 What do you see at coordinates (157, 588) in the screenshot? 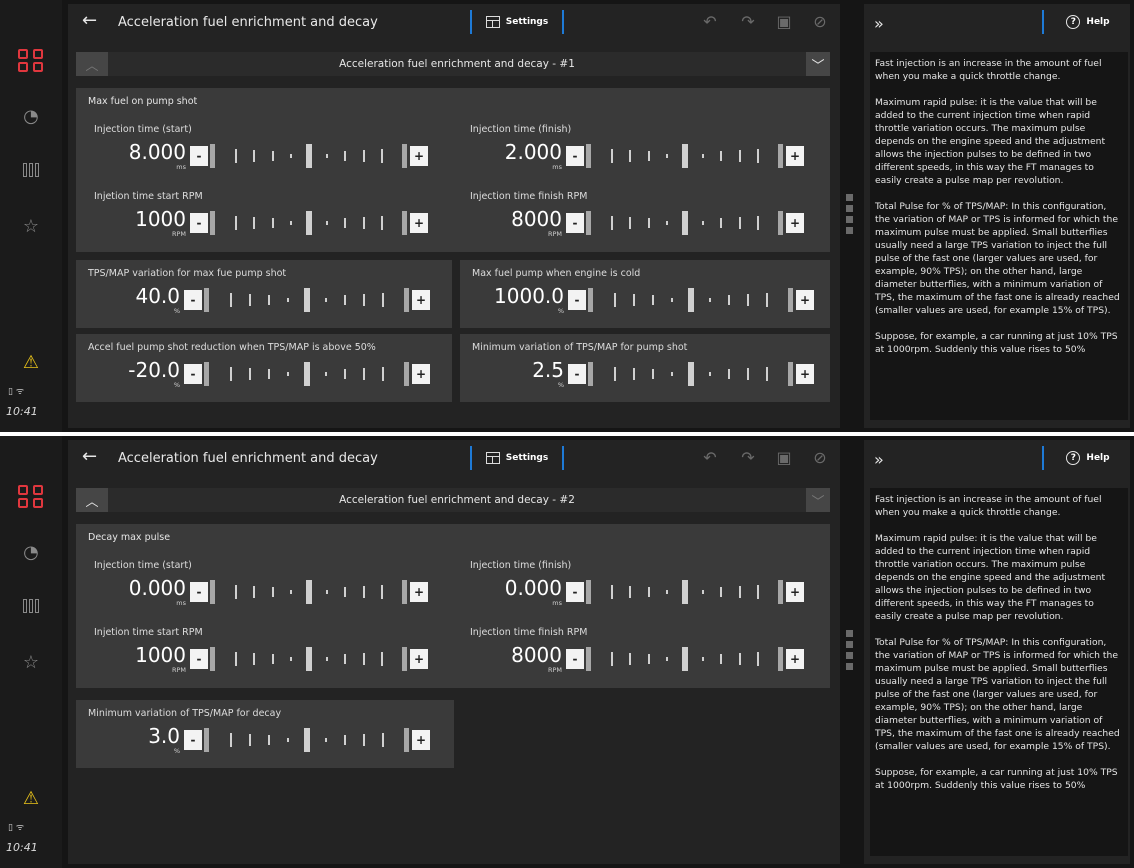
I see `field-value: 0.000` at bounding box center [157, 588].